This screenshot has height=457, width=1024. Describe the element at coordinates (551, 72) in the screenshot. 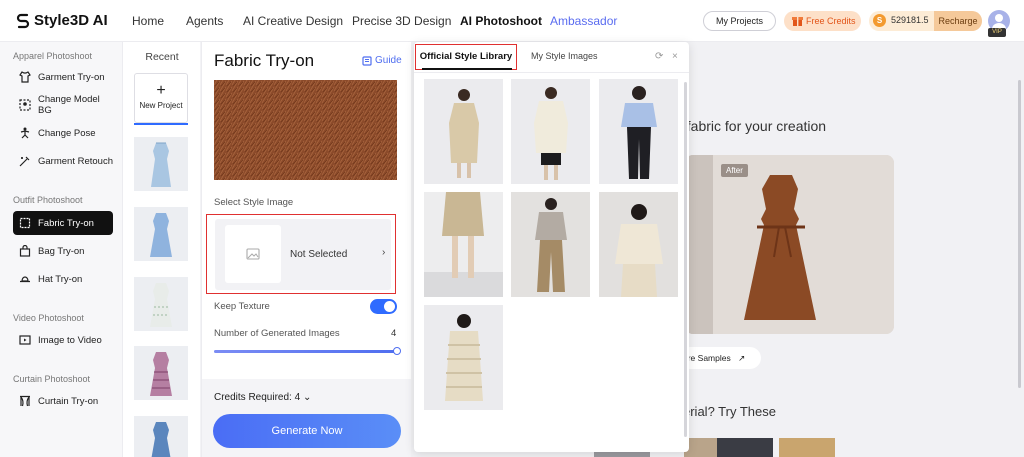

I see `tab-divider` at that location.